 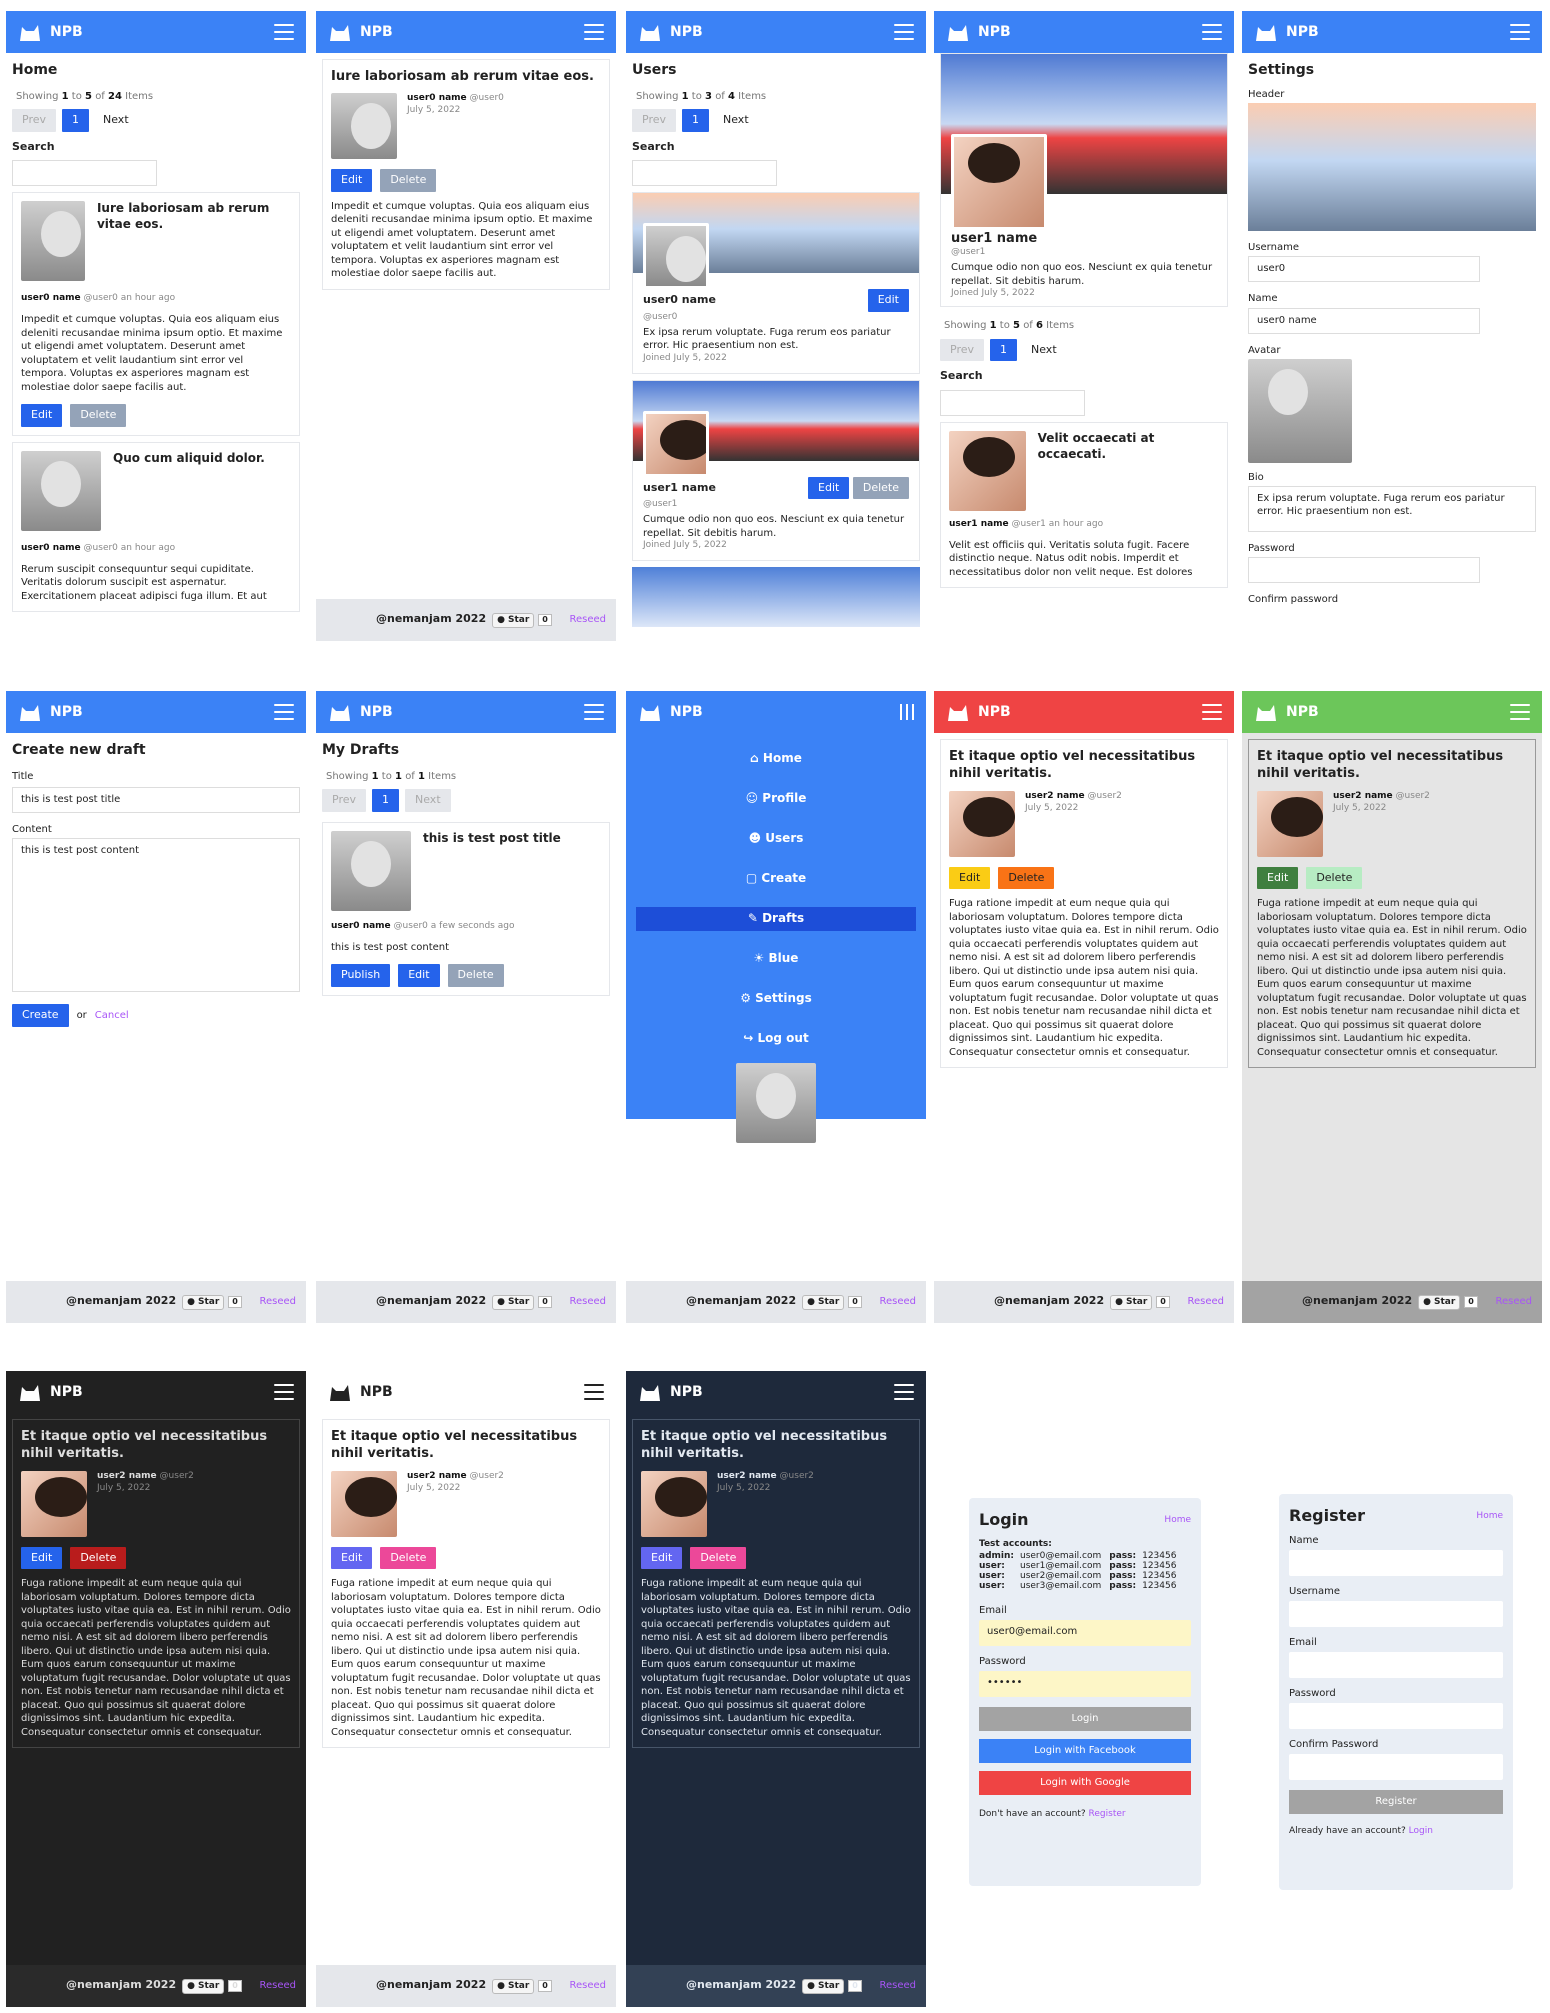 I want to click on menu-item-drafts: ✎ Drafts, so click(x=776, y=918).